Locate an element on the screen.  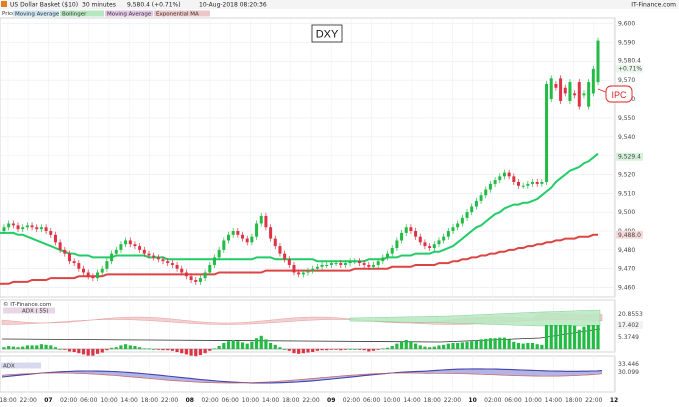
svg-text: Moving Average is located at coordinates (129, 15).